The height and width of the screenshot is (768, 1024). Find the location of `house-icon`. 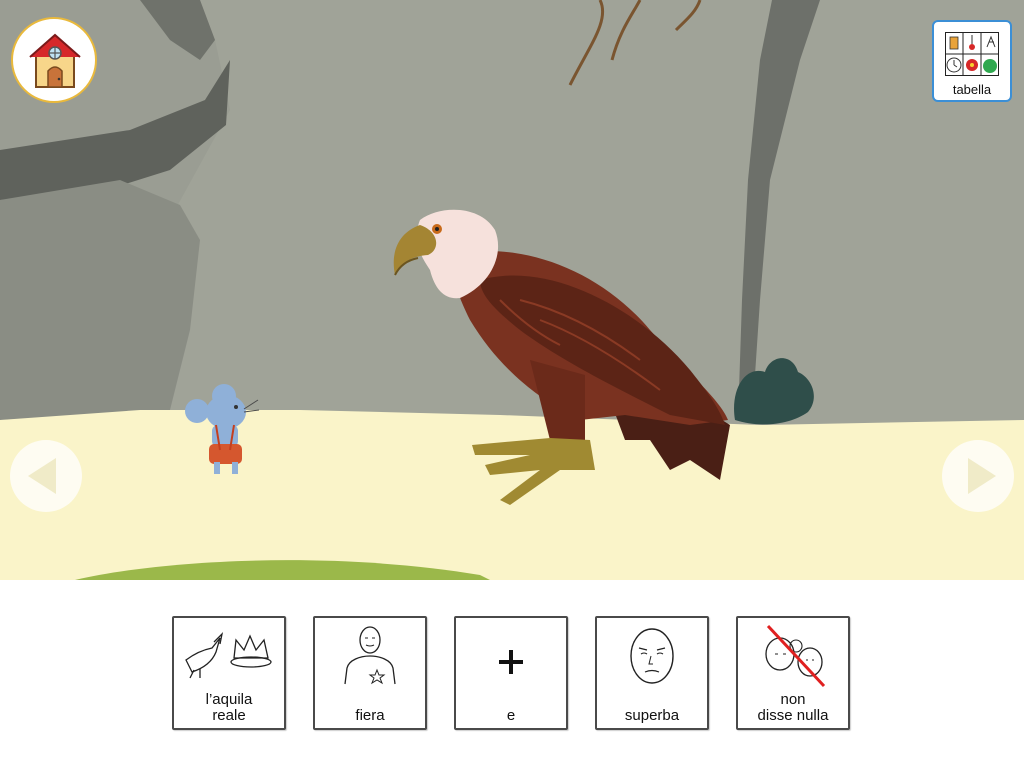

house-icon is located at coordinates (55, 60).